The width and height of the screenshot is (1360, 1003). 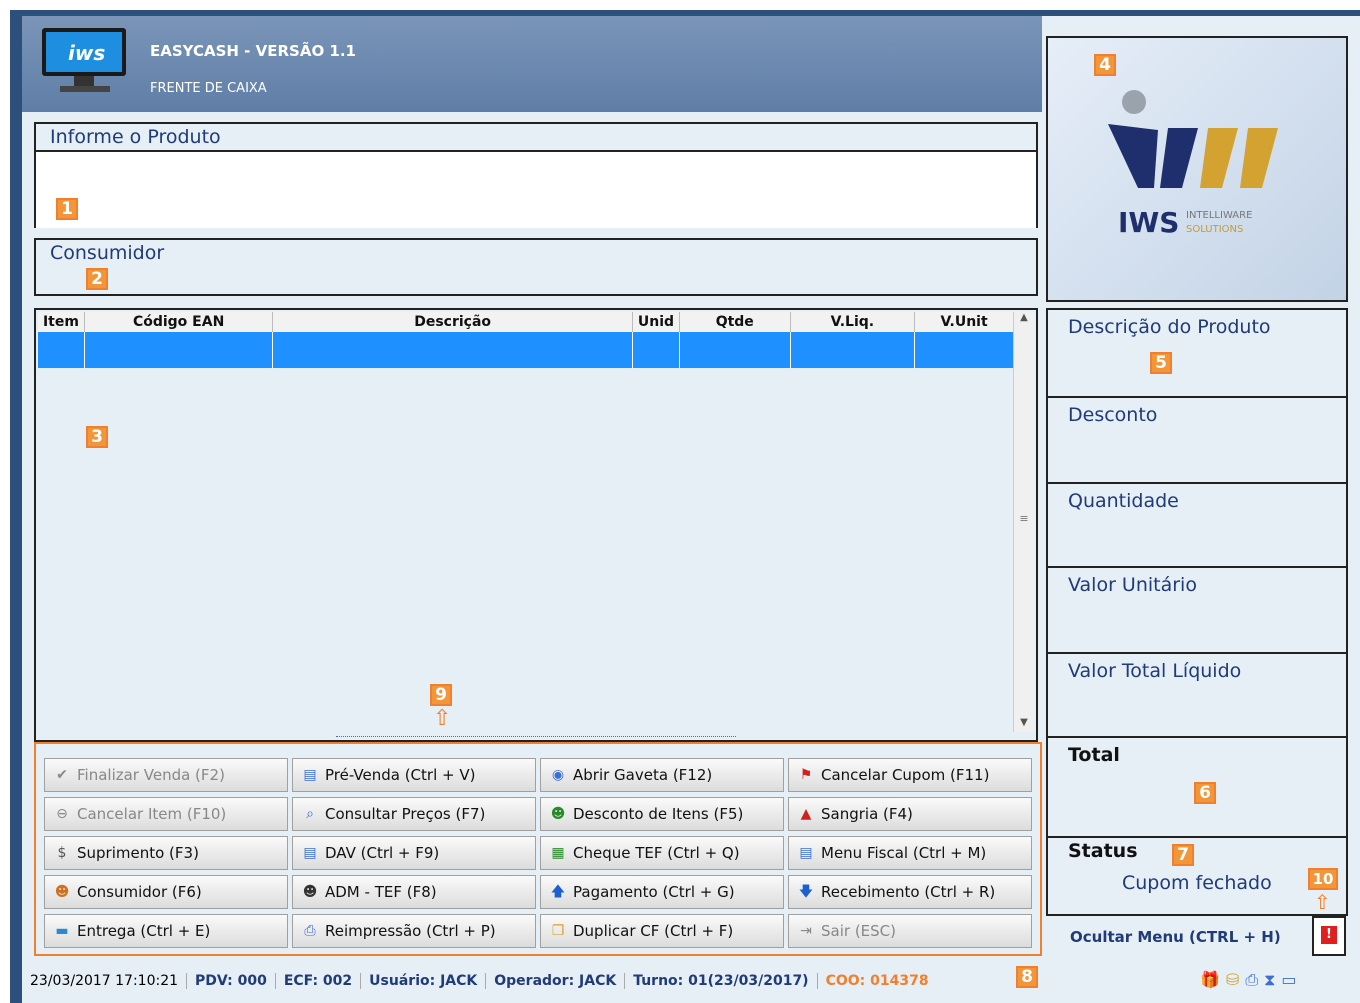 What do you see at coordinates (1161, 363) in the screenshot?
I see `badge-5: 5` at bounding box center [1161, 363].